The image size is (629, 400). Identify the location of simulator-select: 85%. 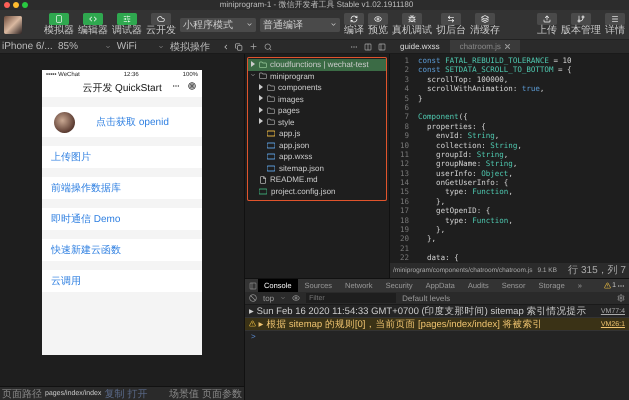
(84, 46).